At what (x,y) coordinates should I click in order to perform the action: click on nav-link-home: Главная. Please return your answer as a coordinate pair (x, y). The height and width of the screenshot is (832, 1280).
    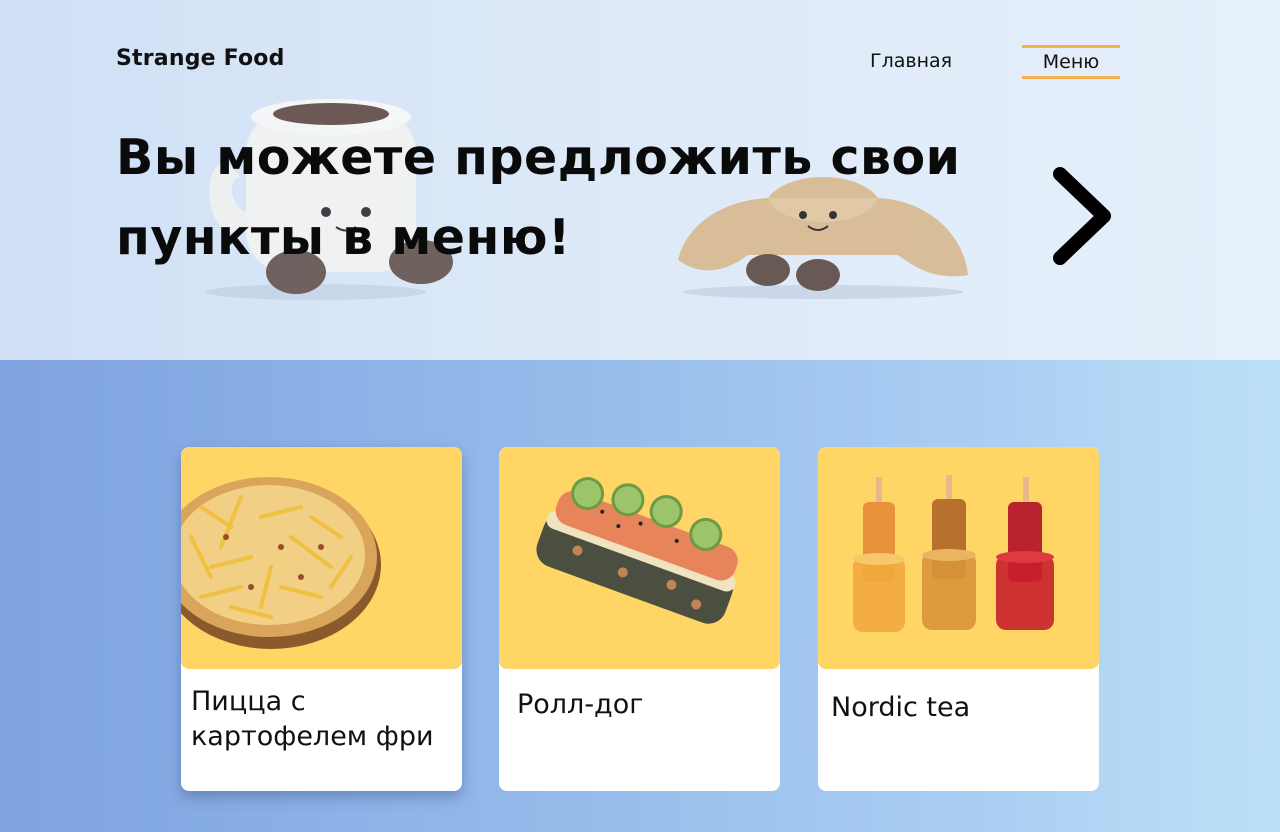
    Looking at the image, I should click on (911, 61).